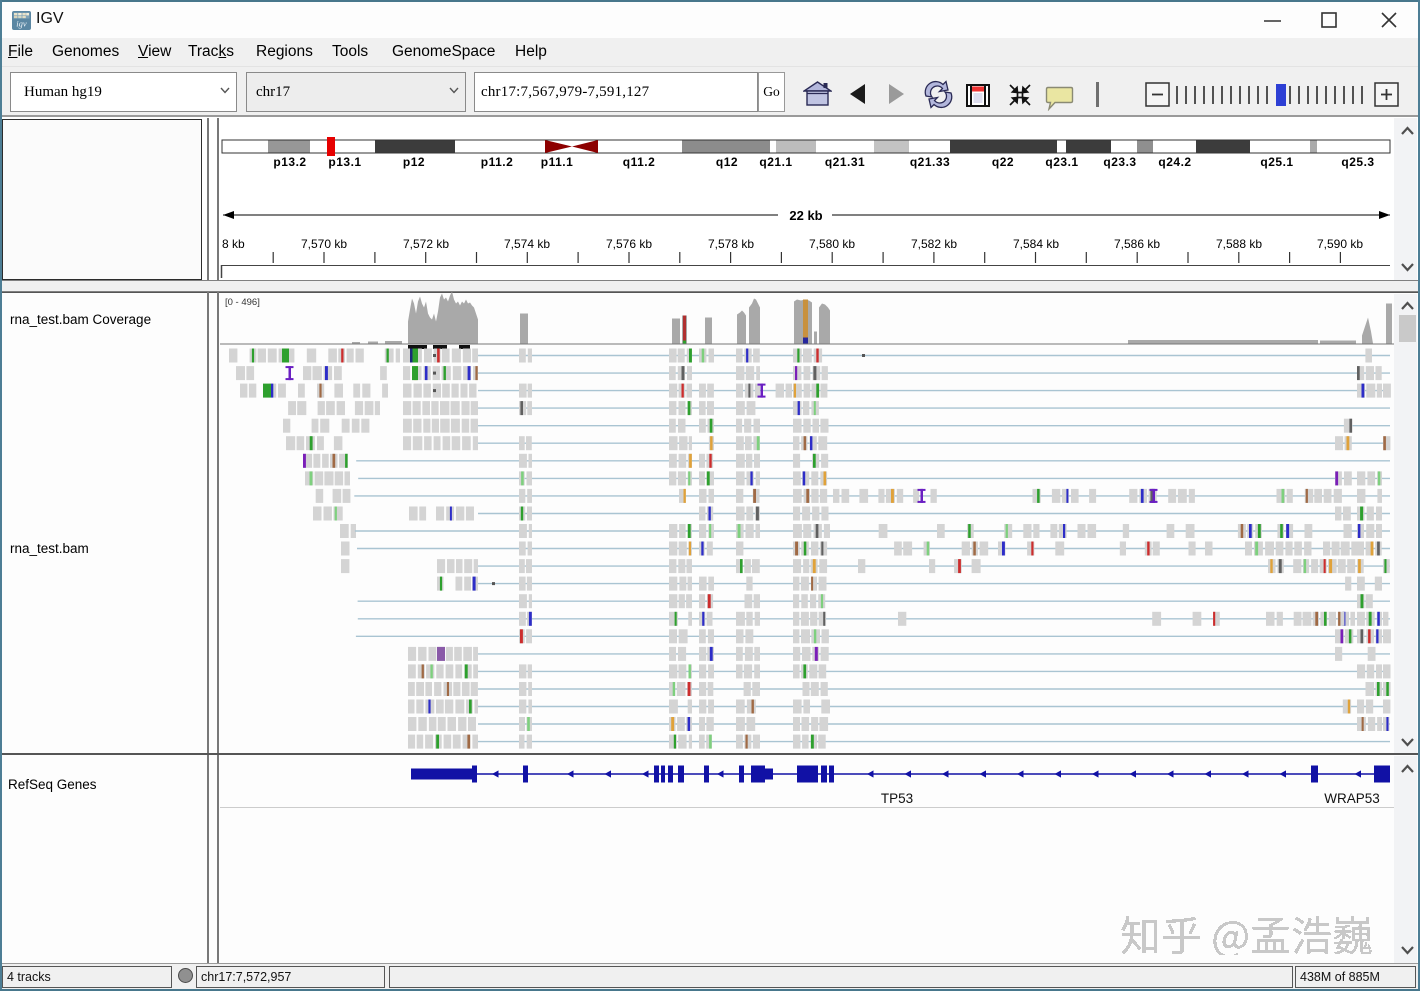 Image resolution: width=1420 pixels, height=991 pixels. What do you see at coordinates (527, 244) in the screenshot?
I see `svg-text: 7,574 kb` at bounding box center [527, 244].